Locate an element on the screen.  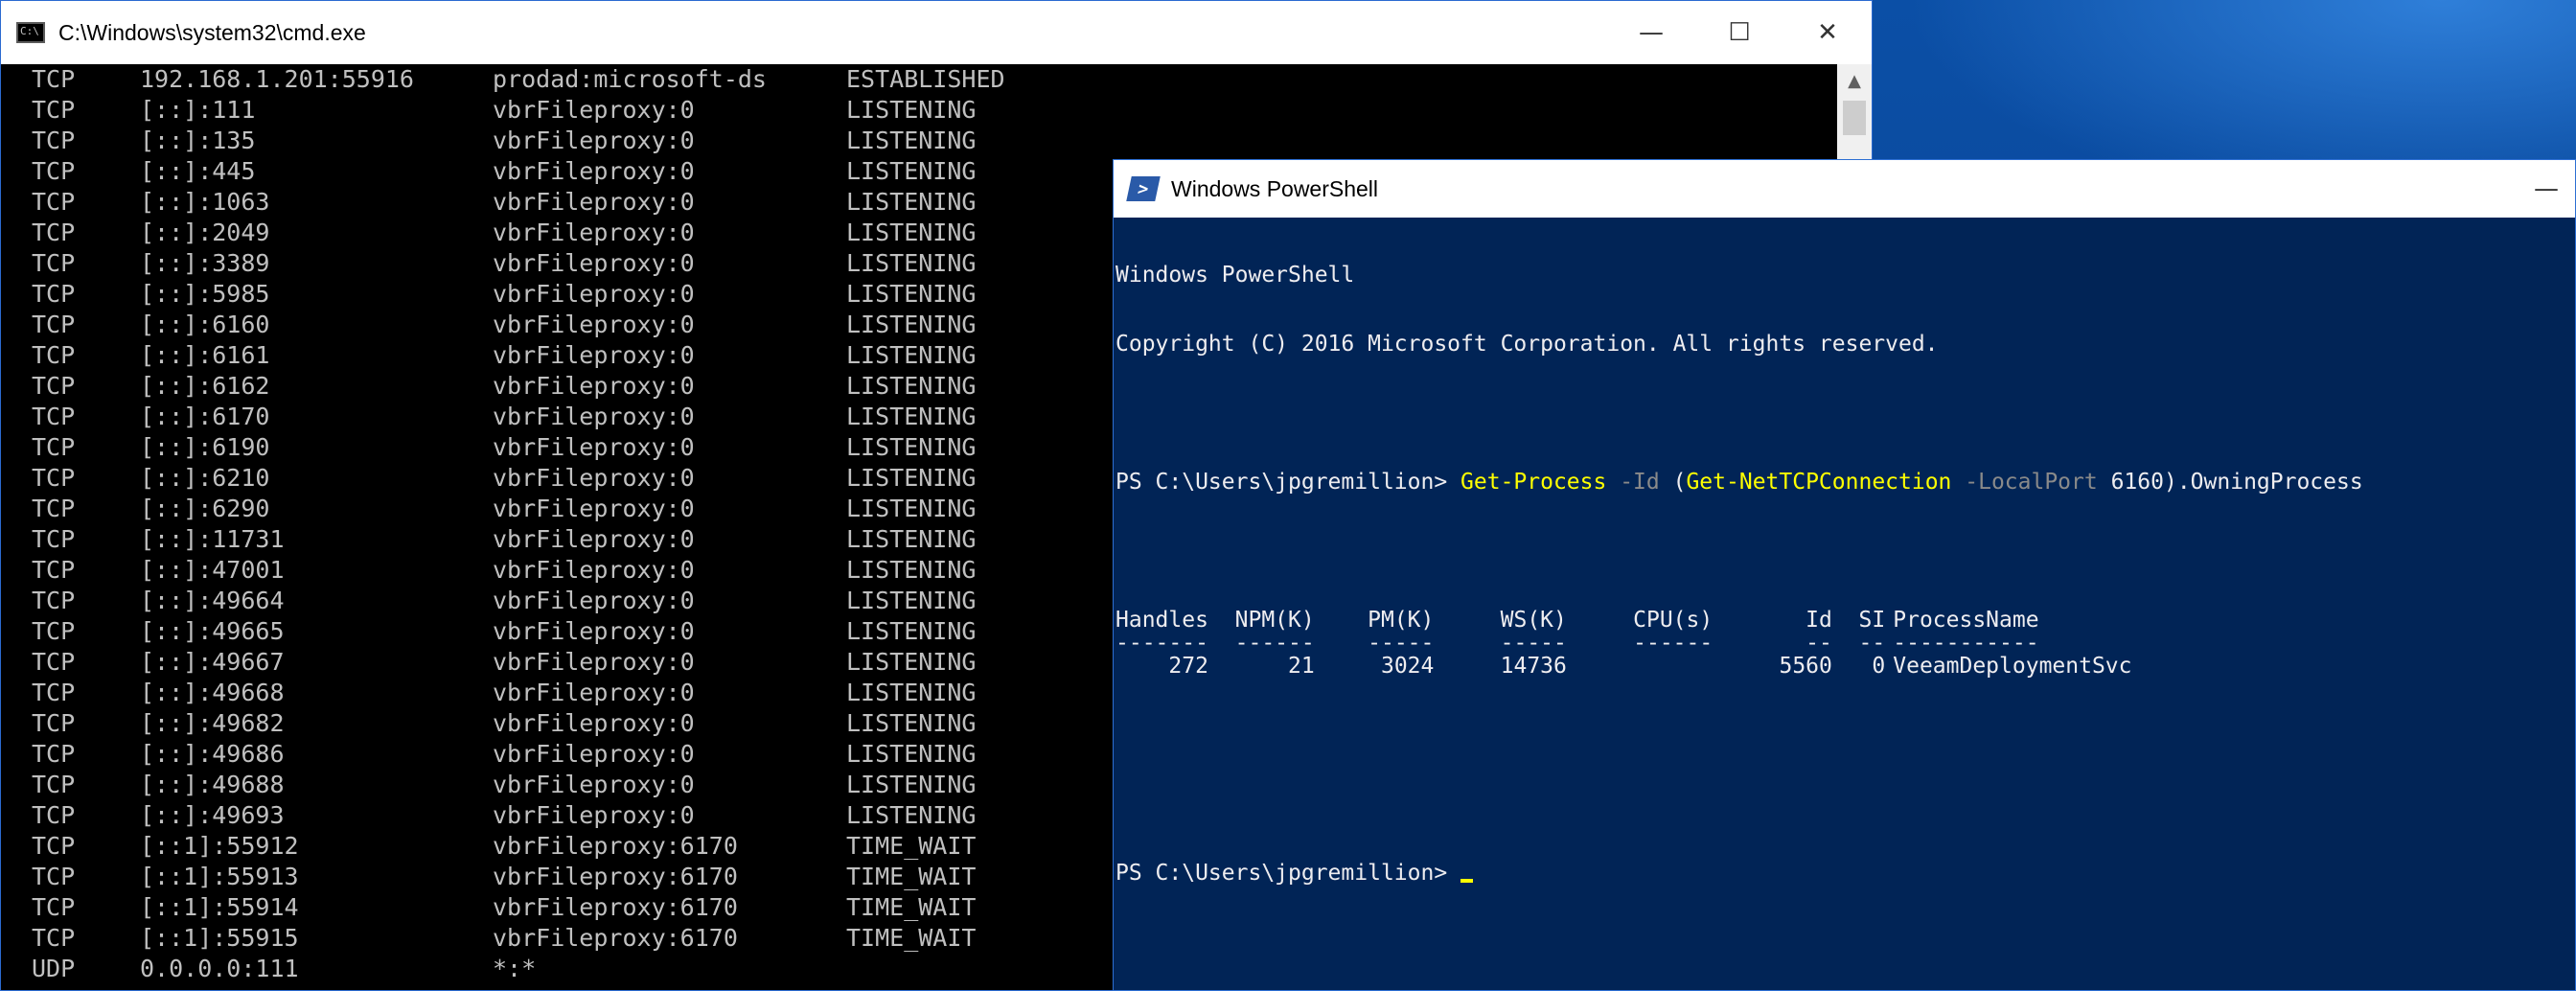
table-cell: ----- is located at coordinates (1401, 643).